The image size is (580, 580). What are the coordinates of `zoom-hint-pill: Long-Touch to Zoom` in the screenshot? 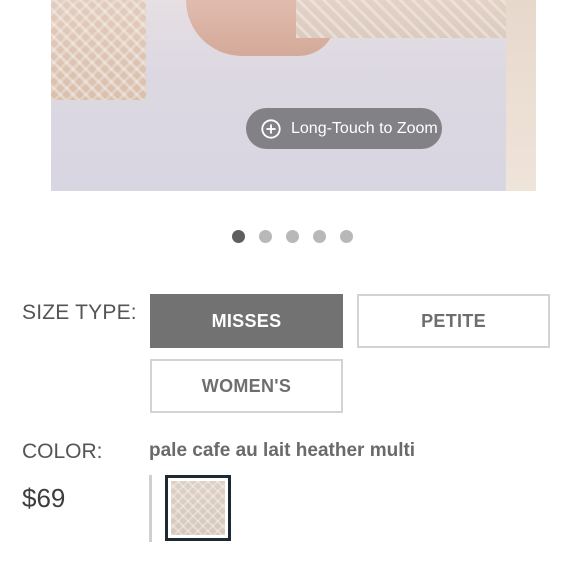 It's located at (344, 128).